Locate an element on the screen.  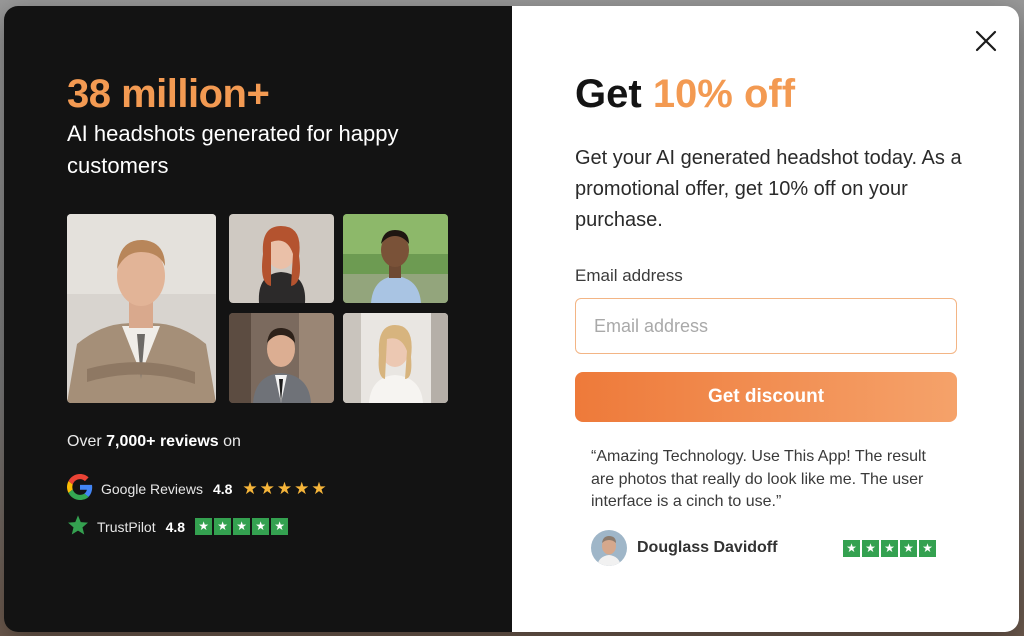
offer-title-accent: 10% off is located at coordinates (724, 94).